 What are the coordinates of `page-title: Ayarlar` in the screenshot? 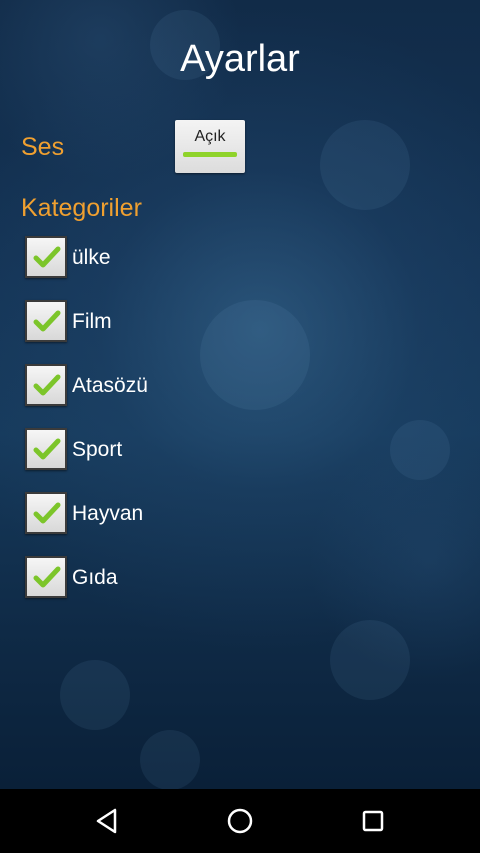 It's located at (240, 59).